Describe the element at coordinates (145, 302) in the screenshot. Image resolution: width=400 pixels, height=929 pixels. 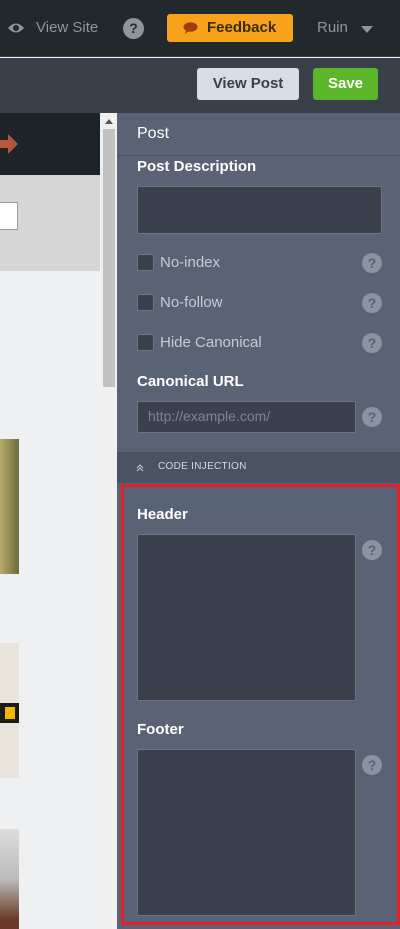
I see `no-follow-checkbox` at that location.